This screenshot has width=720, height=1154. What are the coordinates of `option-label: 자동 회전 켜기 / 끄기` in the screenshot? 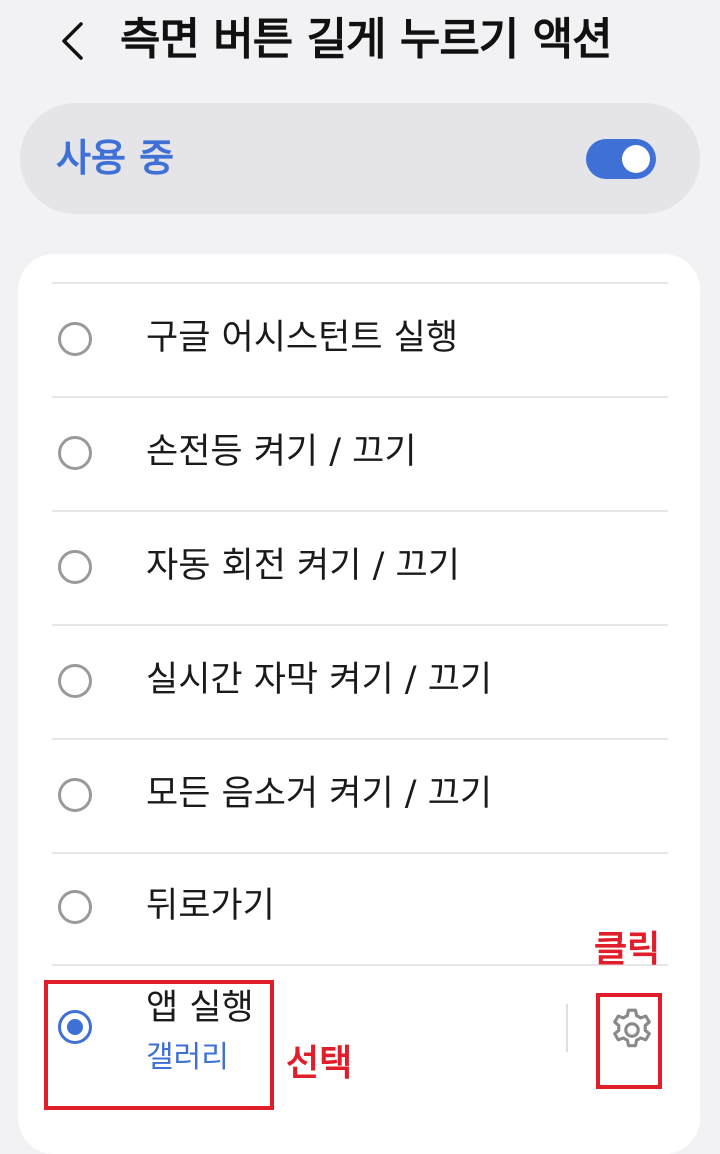 It's located at (303, 566).